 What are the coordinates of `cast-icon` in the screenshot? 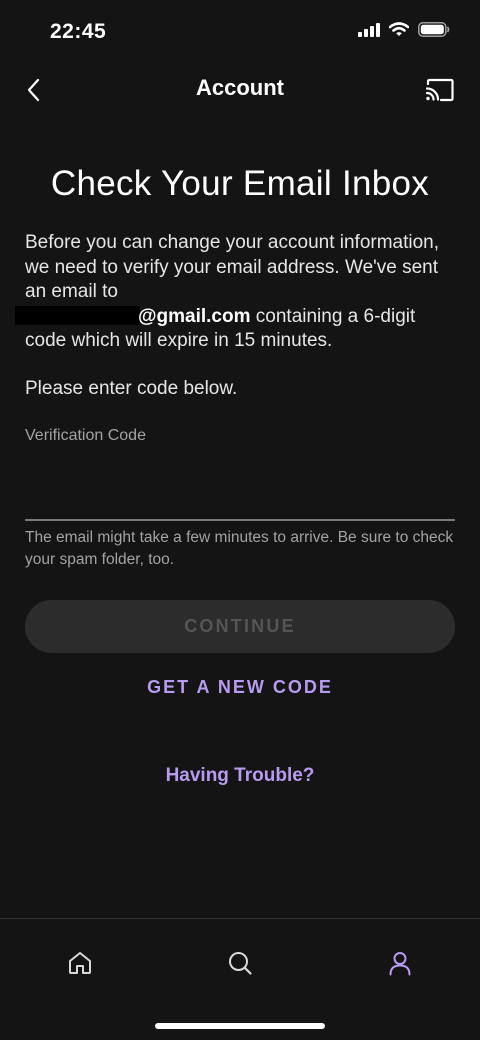 It's located at (439, 90).